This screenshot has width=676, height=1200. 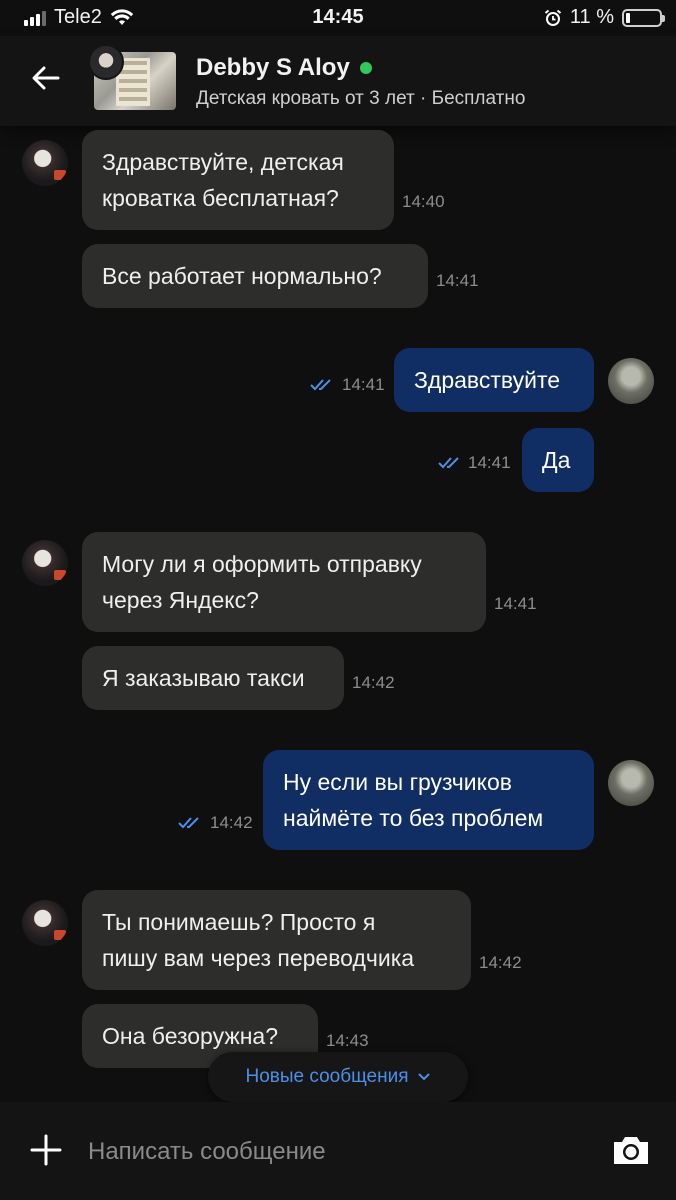 I want to click on message-line: Могу ли я оформить отправку, so click(x=262, y=564).